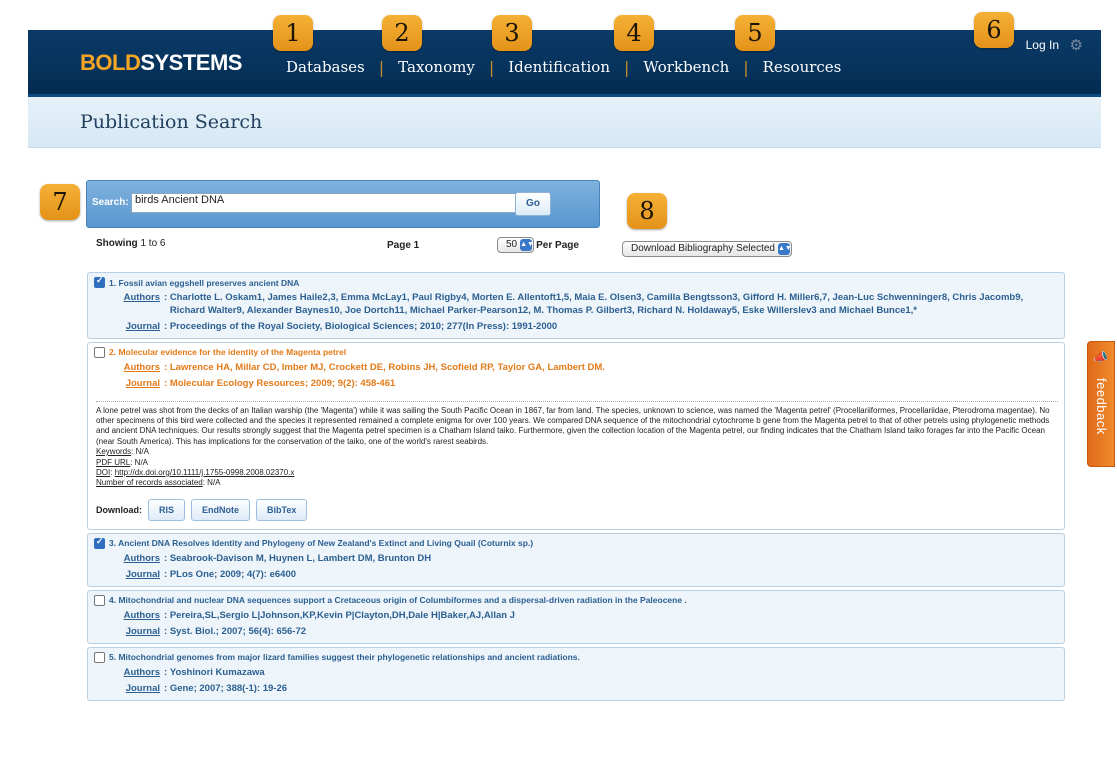 The height and width of the screenshot is (774, 1117). I want to click on search-label: Search:, so click(110, 202).